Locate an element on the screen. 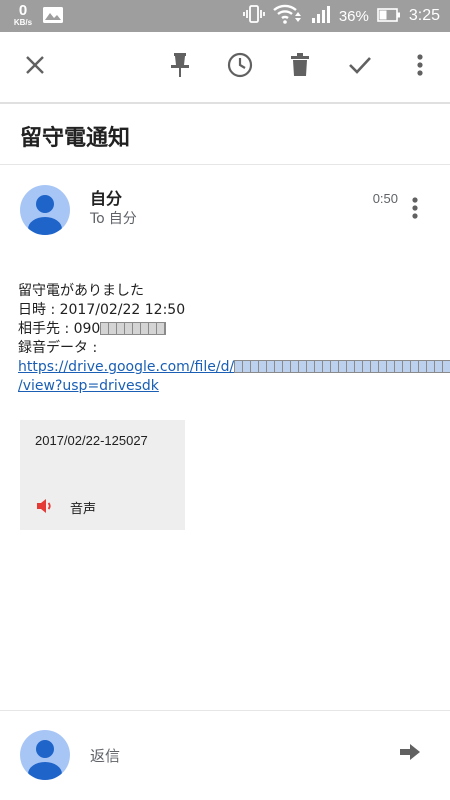 This screenshot has width=450, height=800. message-more-button is located at coordinates (415, 210).